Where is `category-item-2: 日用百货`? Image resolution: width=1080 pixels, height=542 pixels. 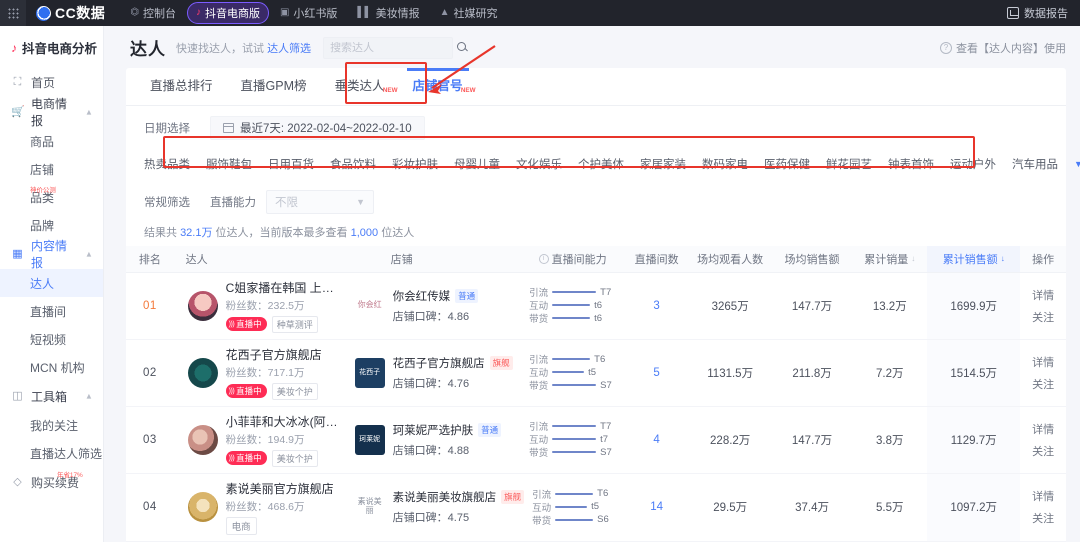 category-item-2: 日用百货 is located at coordinates (291, 164).